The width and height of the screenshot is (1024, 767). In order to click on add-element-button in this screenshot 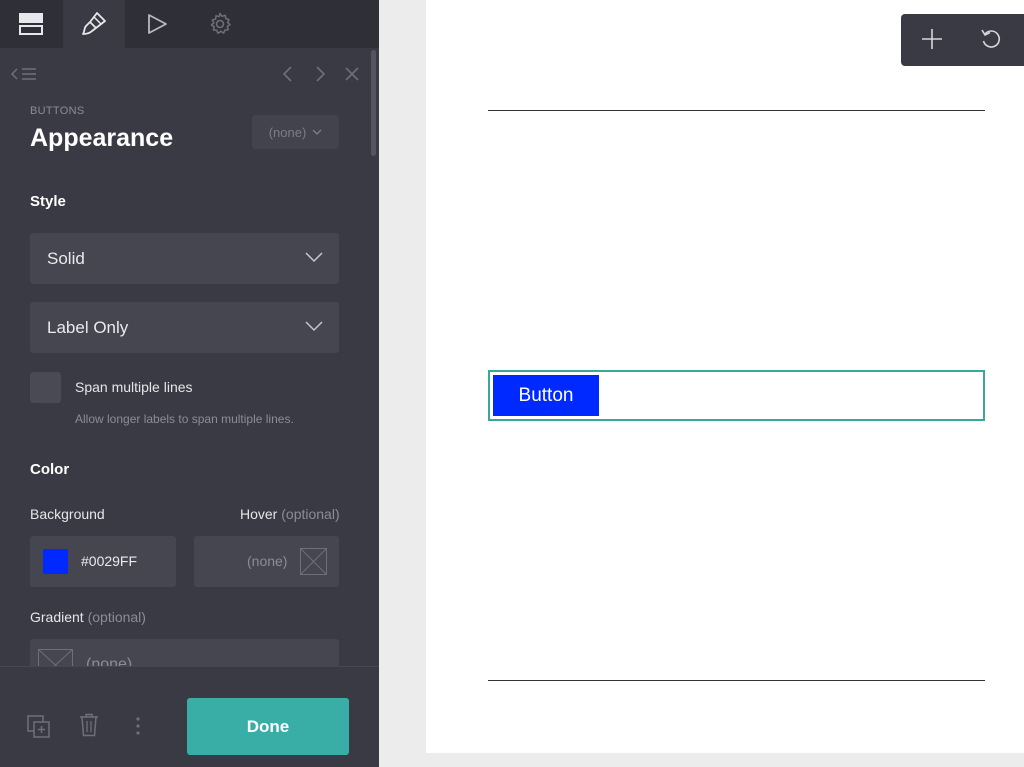, I will do `click(932, 41)`.